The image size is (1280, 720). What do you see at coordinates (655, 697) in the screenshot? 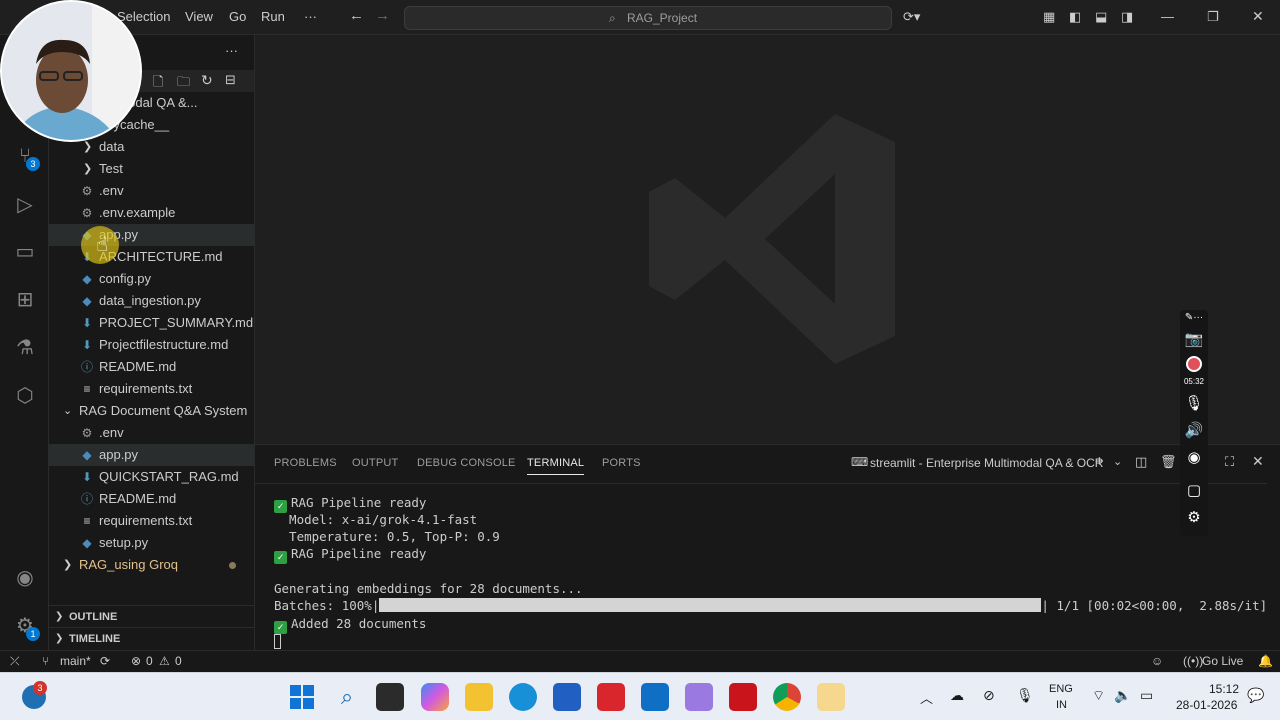
I see `vscode-taskbar-icon` at bounding box center [655, 697].